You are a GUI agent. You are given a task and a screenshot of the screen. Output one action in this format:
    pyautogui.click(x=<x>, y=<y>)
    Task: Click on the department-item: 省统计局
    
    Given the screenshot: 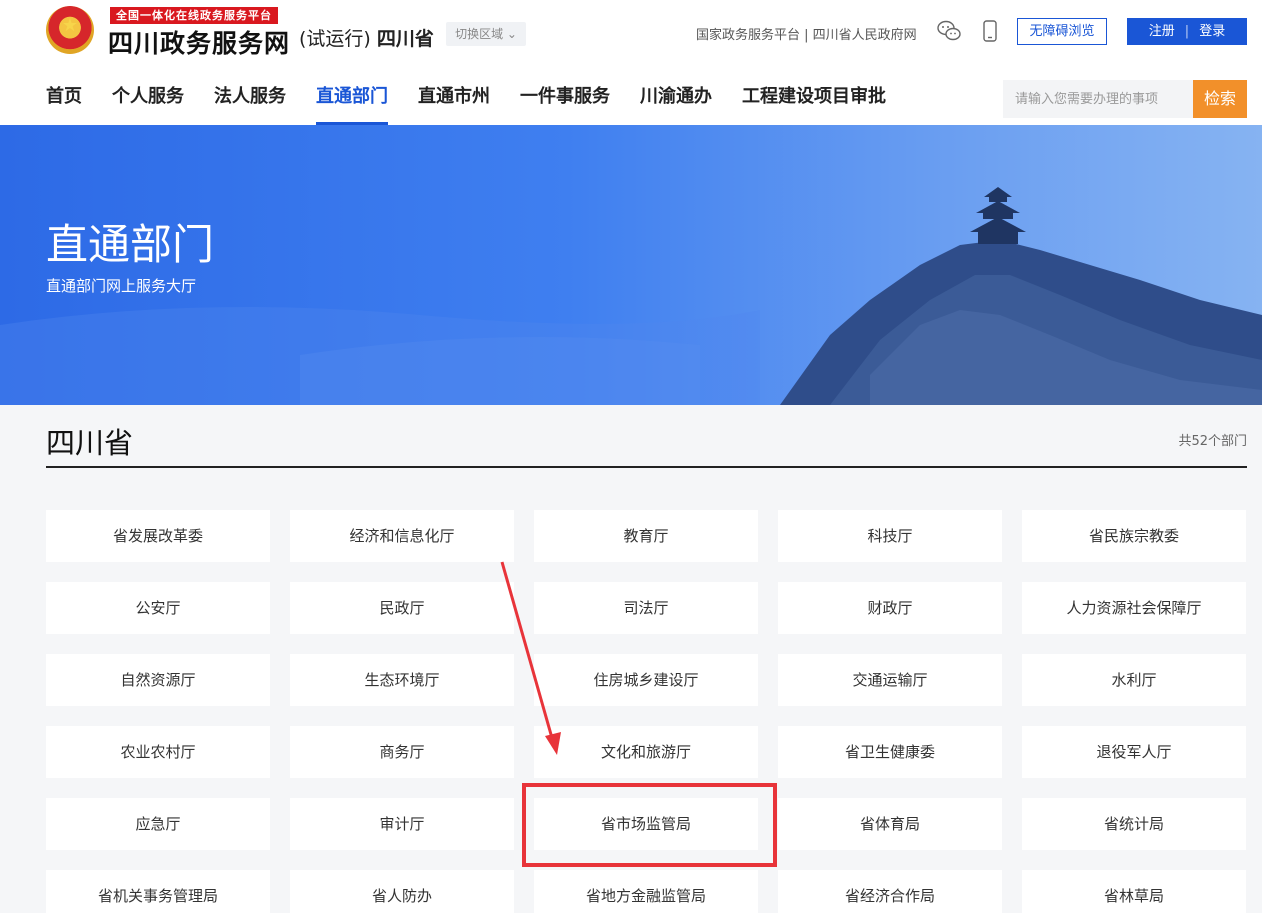 What is the action you would take?
    pyautogui.click(x=1134, y=824)
    